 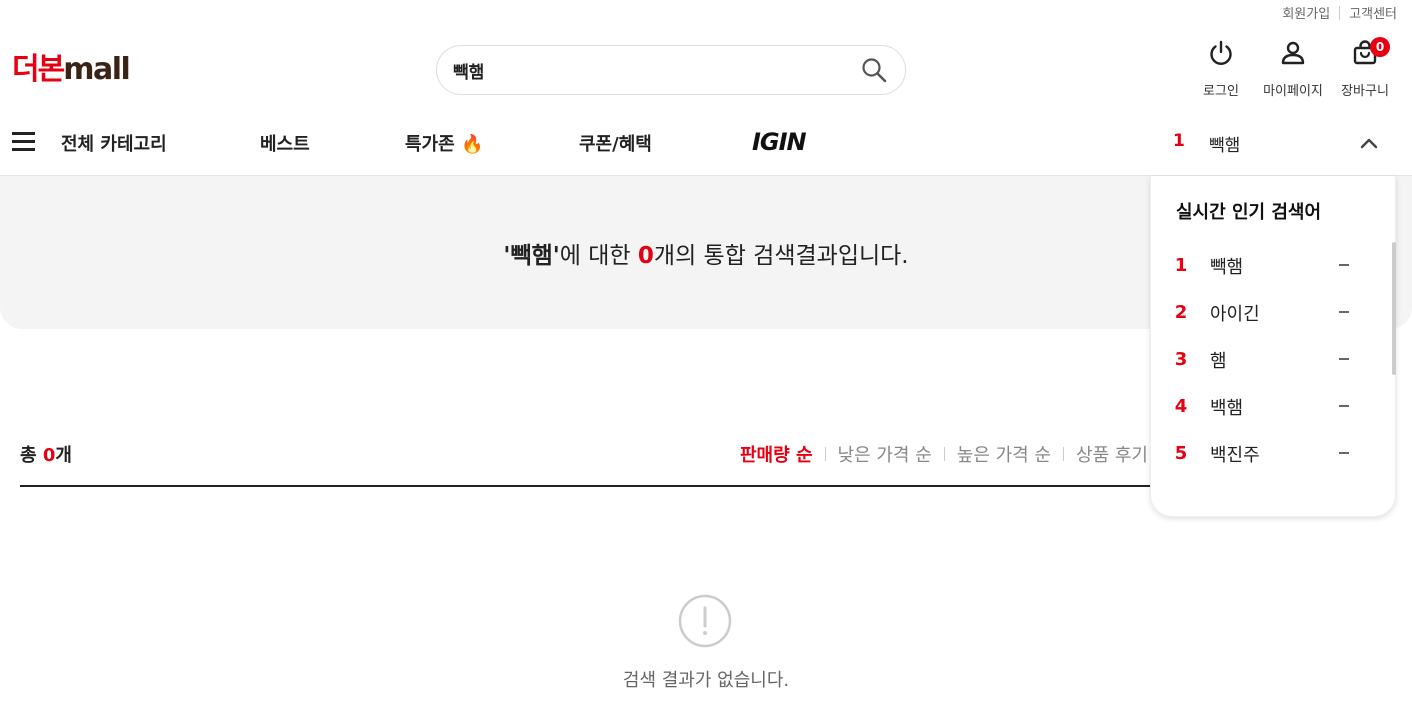 I want to click on popular-list: 1 빽햄 2 아이긴 3 햄 4 백햄 5 백진주, so click(x=1266, y=359).